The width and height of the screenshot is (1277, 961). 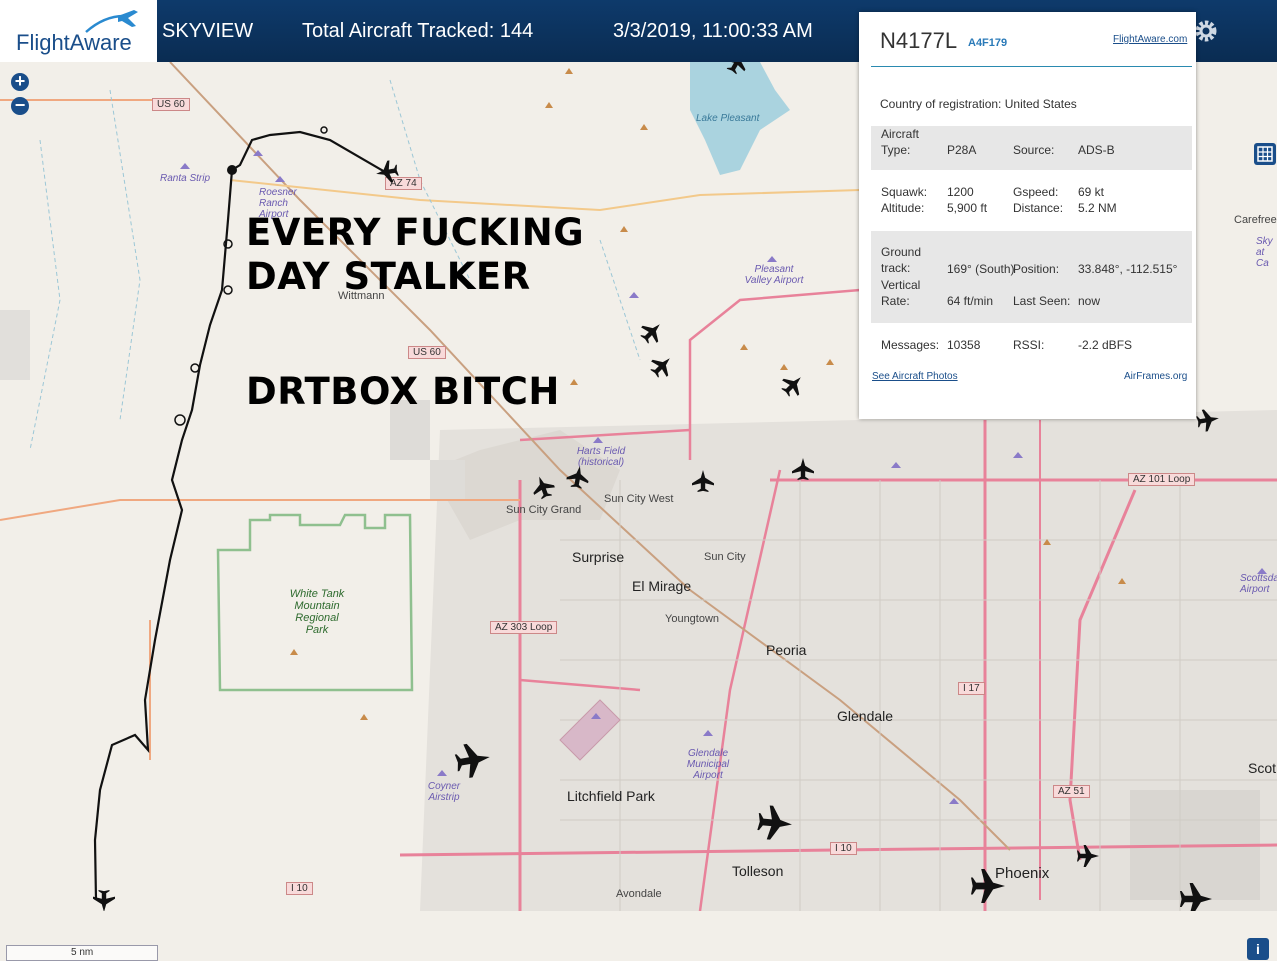 What do you see at coordinates (1096, 150) in the screenshot?
I see `source-value: ADS-B` at bounding box center [1096, 150].